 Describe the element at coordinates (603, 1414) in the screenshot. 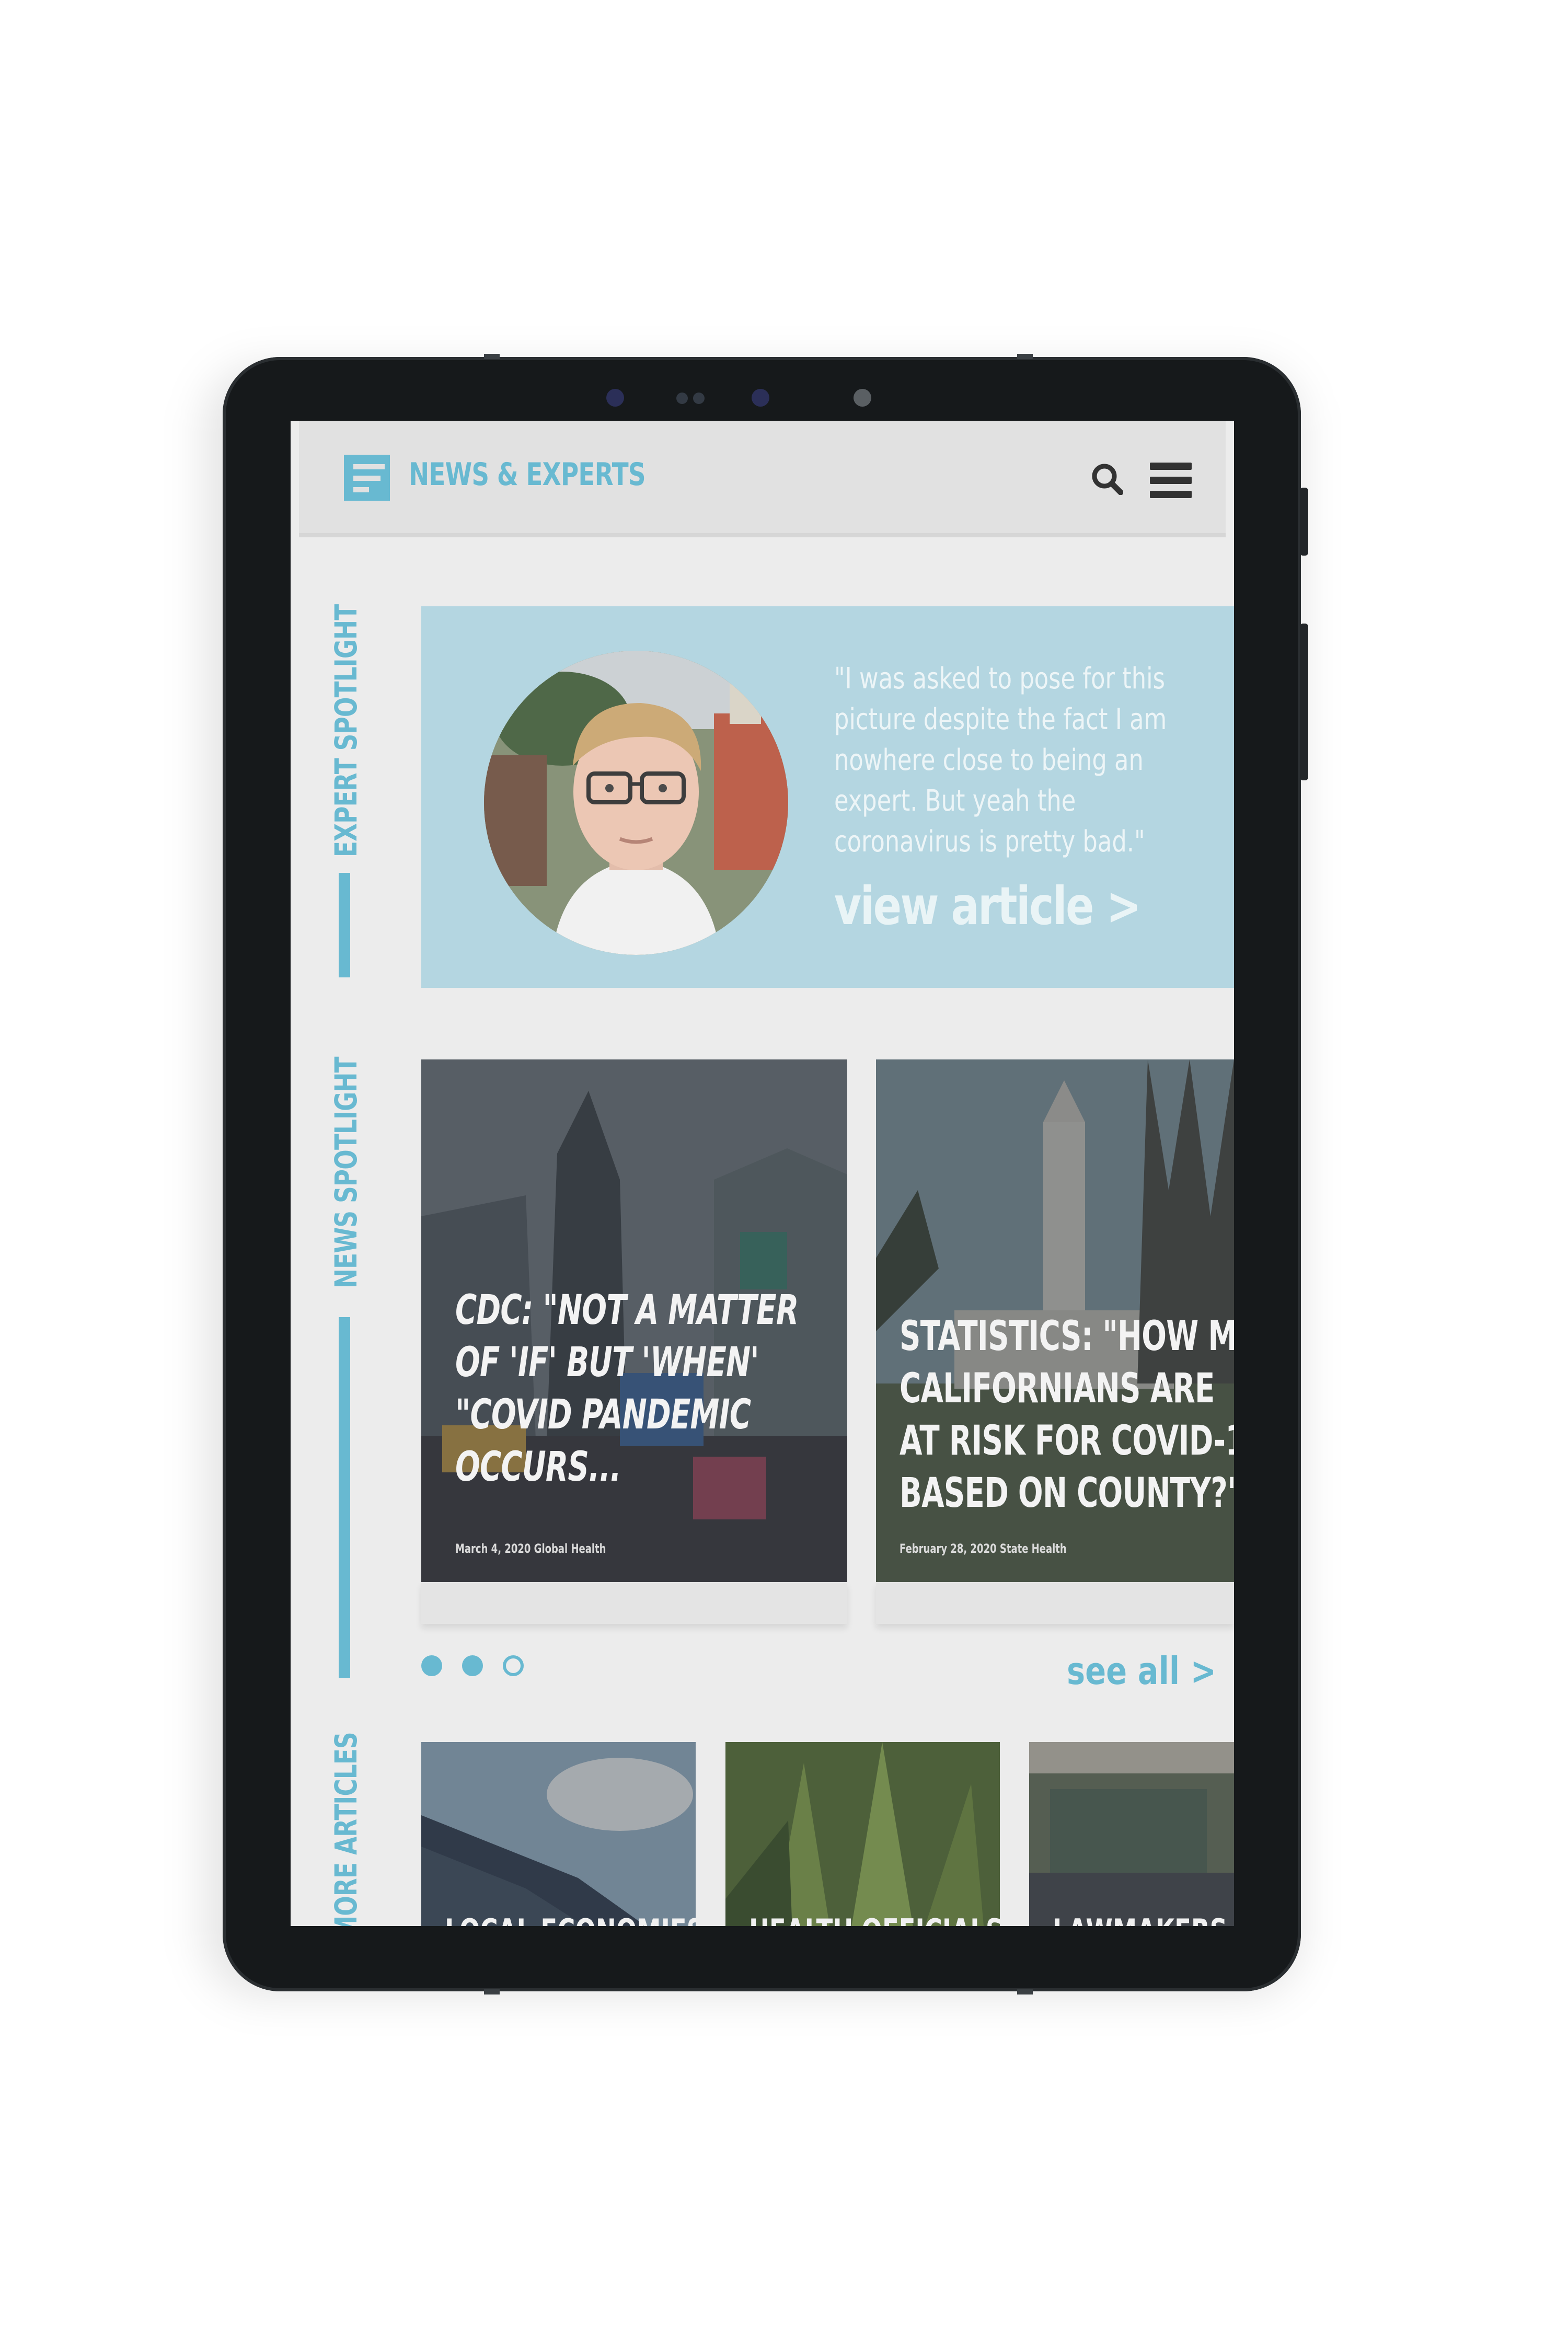

I see `news-title-line: "COVID PANDEMIC` at that location.